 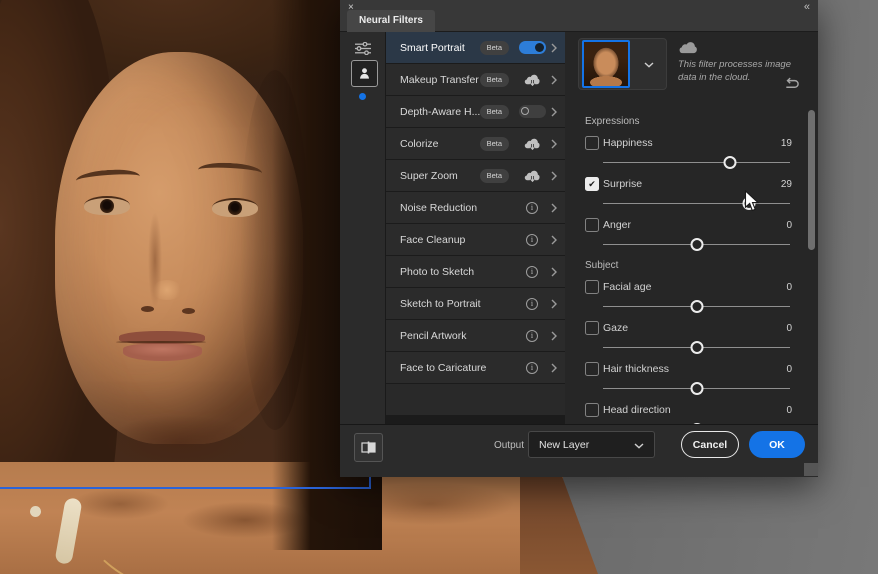 What do you see at coordinates (439, 79) in the screenshot?
I see `filter-name: Makeup Transfer` at bounding box center [439, 79].